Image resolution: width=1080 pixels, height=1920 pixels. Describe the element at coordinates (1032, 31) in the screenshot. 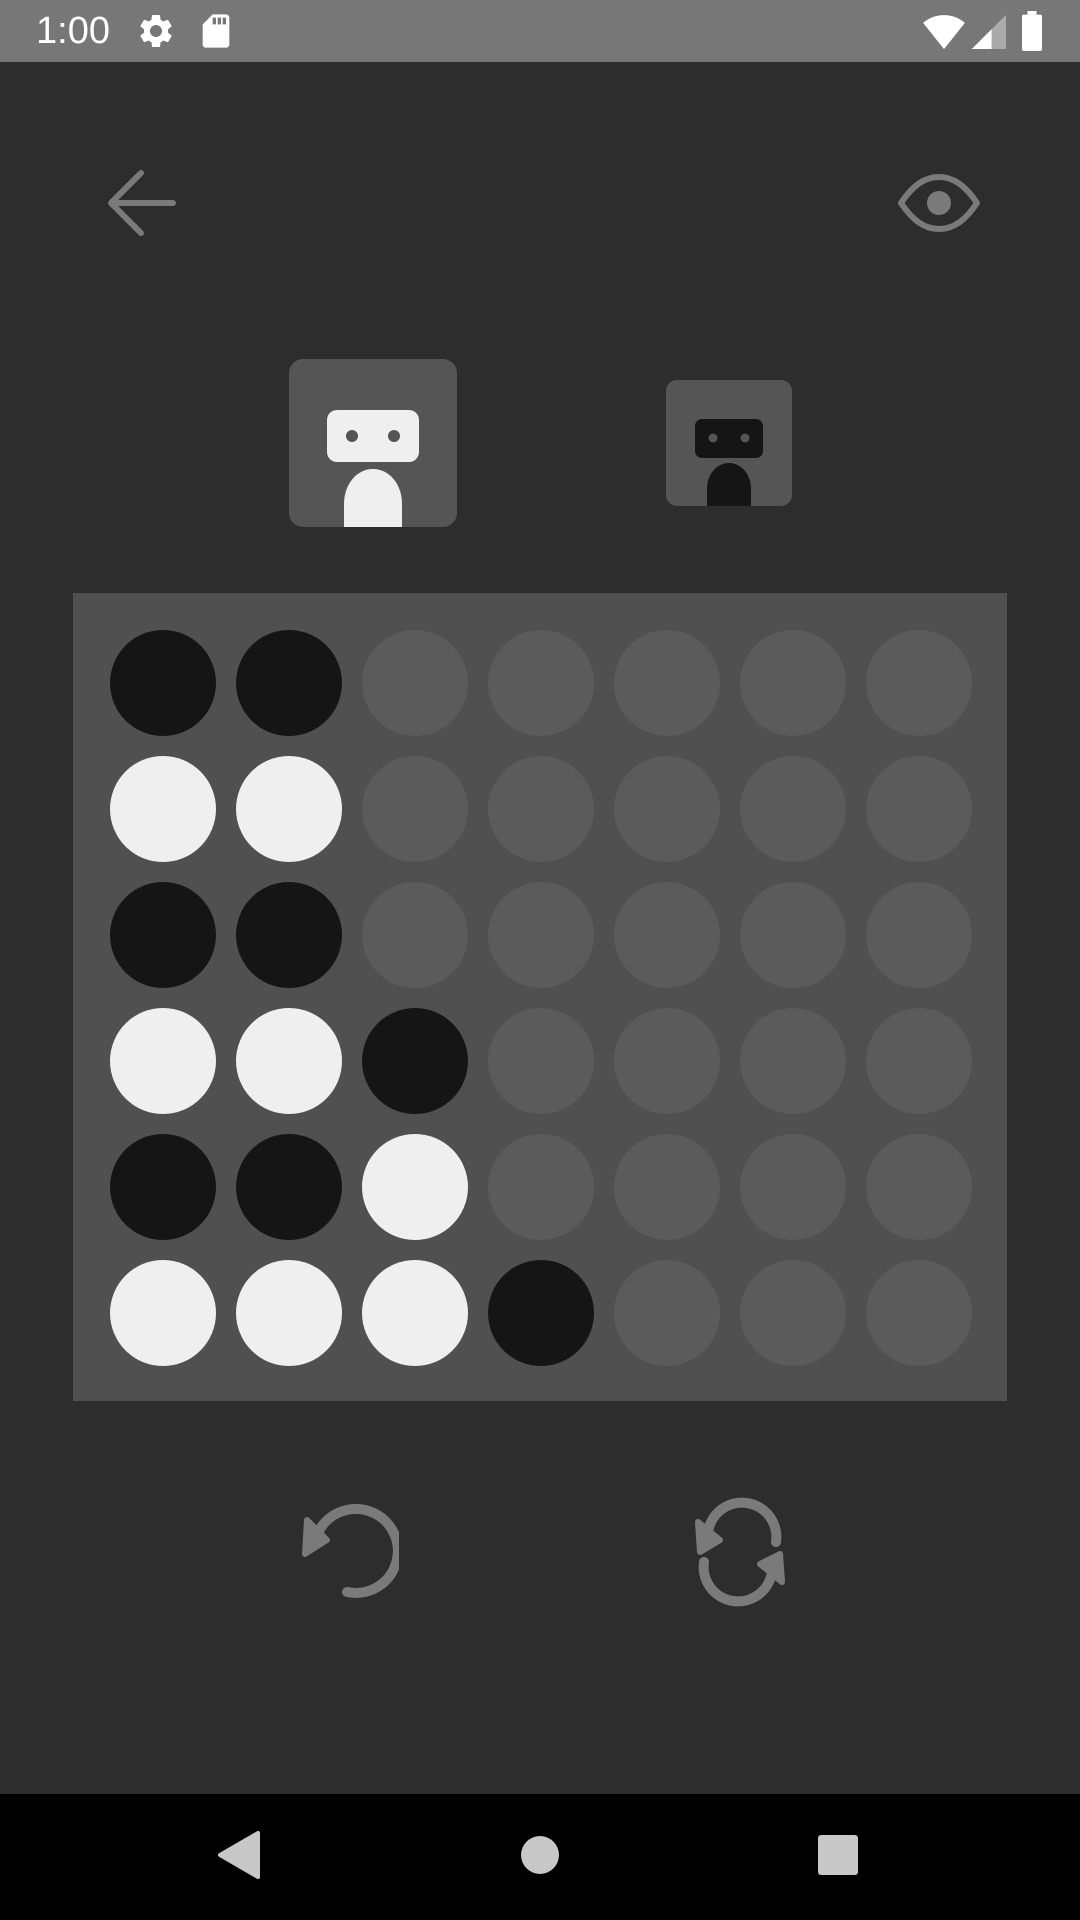

I see `battery-icon` at that location.